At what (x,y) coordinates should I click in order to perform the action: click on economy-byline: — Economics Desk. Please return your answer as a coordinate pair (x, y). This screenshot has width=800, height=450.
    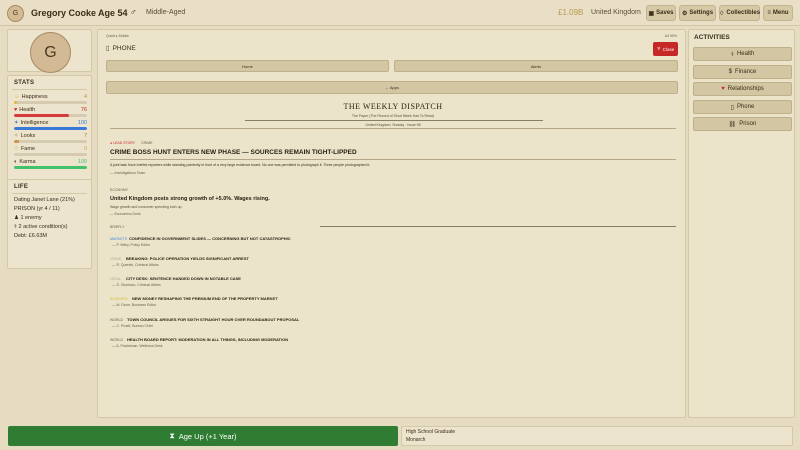
    Looking at the image, I should click on (125, 214).